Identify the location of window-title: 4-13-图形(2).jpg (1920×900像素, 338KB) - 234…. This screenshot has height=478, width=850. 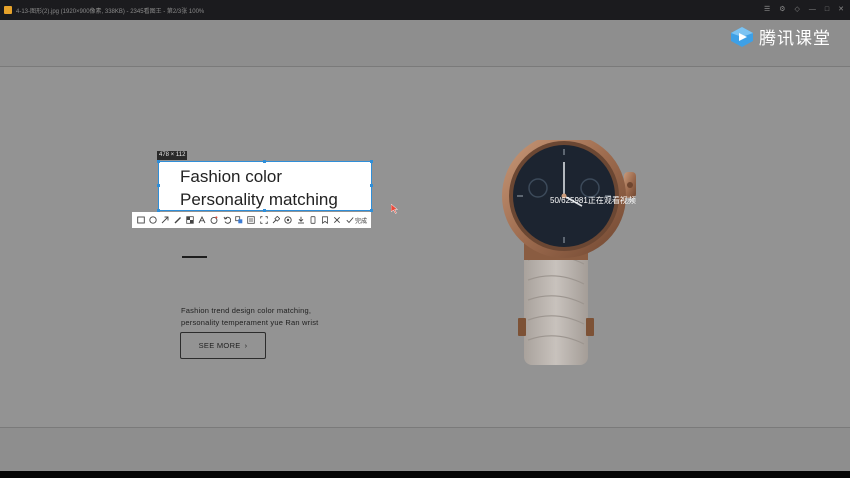
(110, 11).